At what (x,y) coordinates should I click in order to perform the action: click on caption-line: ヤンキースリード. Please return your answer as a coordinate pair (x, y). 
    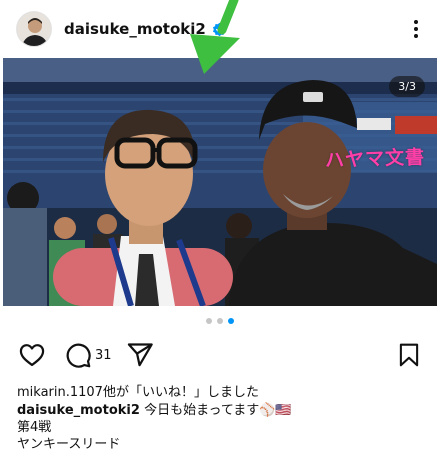
    Looking at the image, I should click on (69, 444).